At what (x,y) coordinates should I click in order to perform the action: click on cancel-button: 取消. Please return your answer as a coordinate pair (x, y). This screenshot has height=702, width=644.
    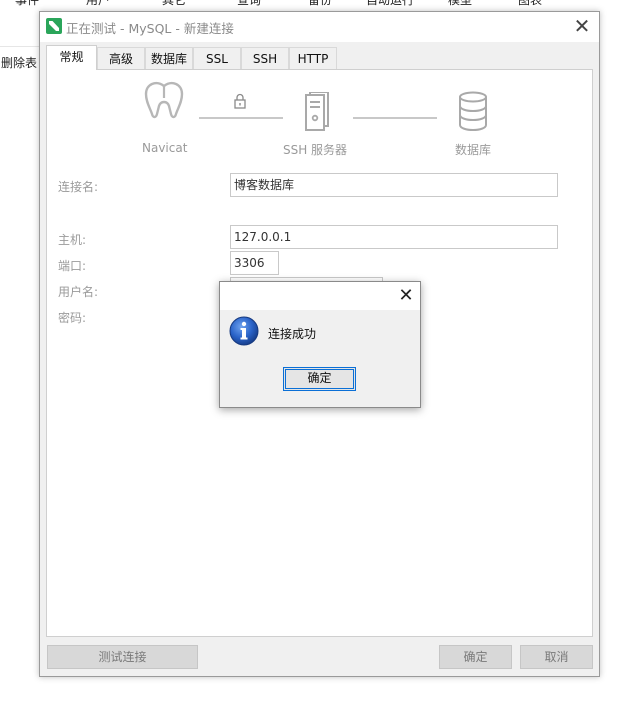
    Looking at the image, I should click on (556, 657).